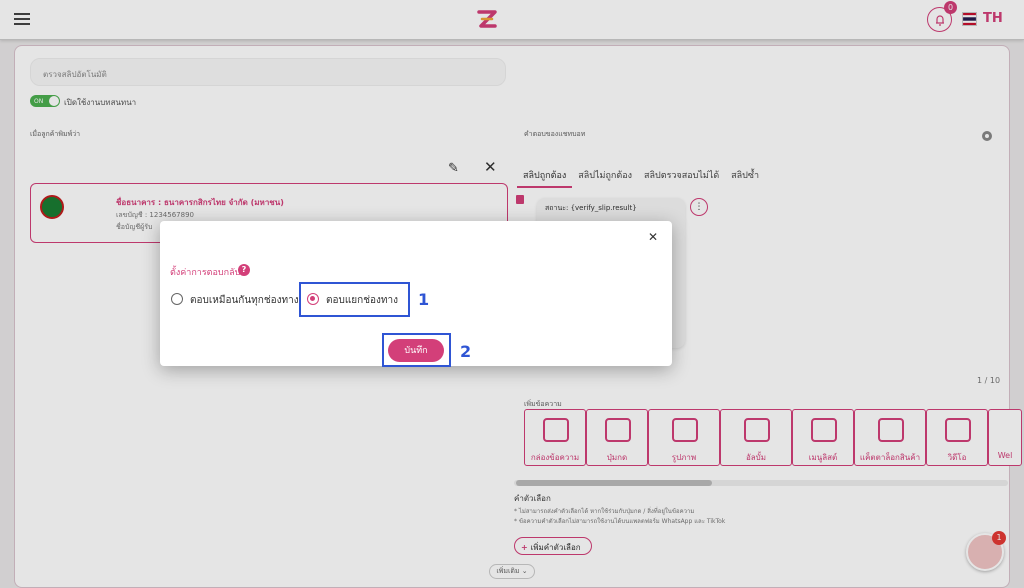  I want to click on highlight-box-step2, so click(416, 350).